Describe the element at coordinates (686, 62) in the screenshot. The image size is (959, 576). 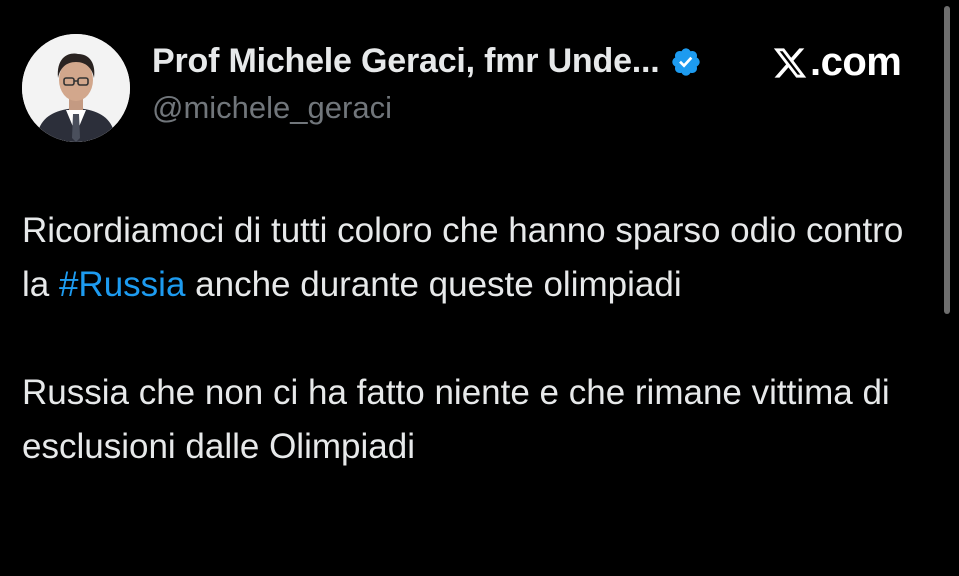
I see `verified-badge-icon` at that location.